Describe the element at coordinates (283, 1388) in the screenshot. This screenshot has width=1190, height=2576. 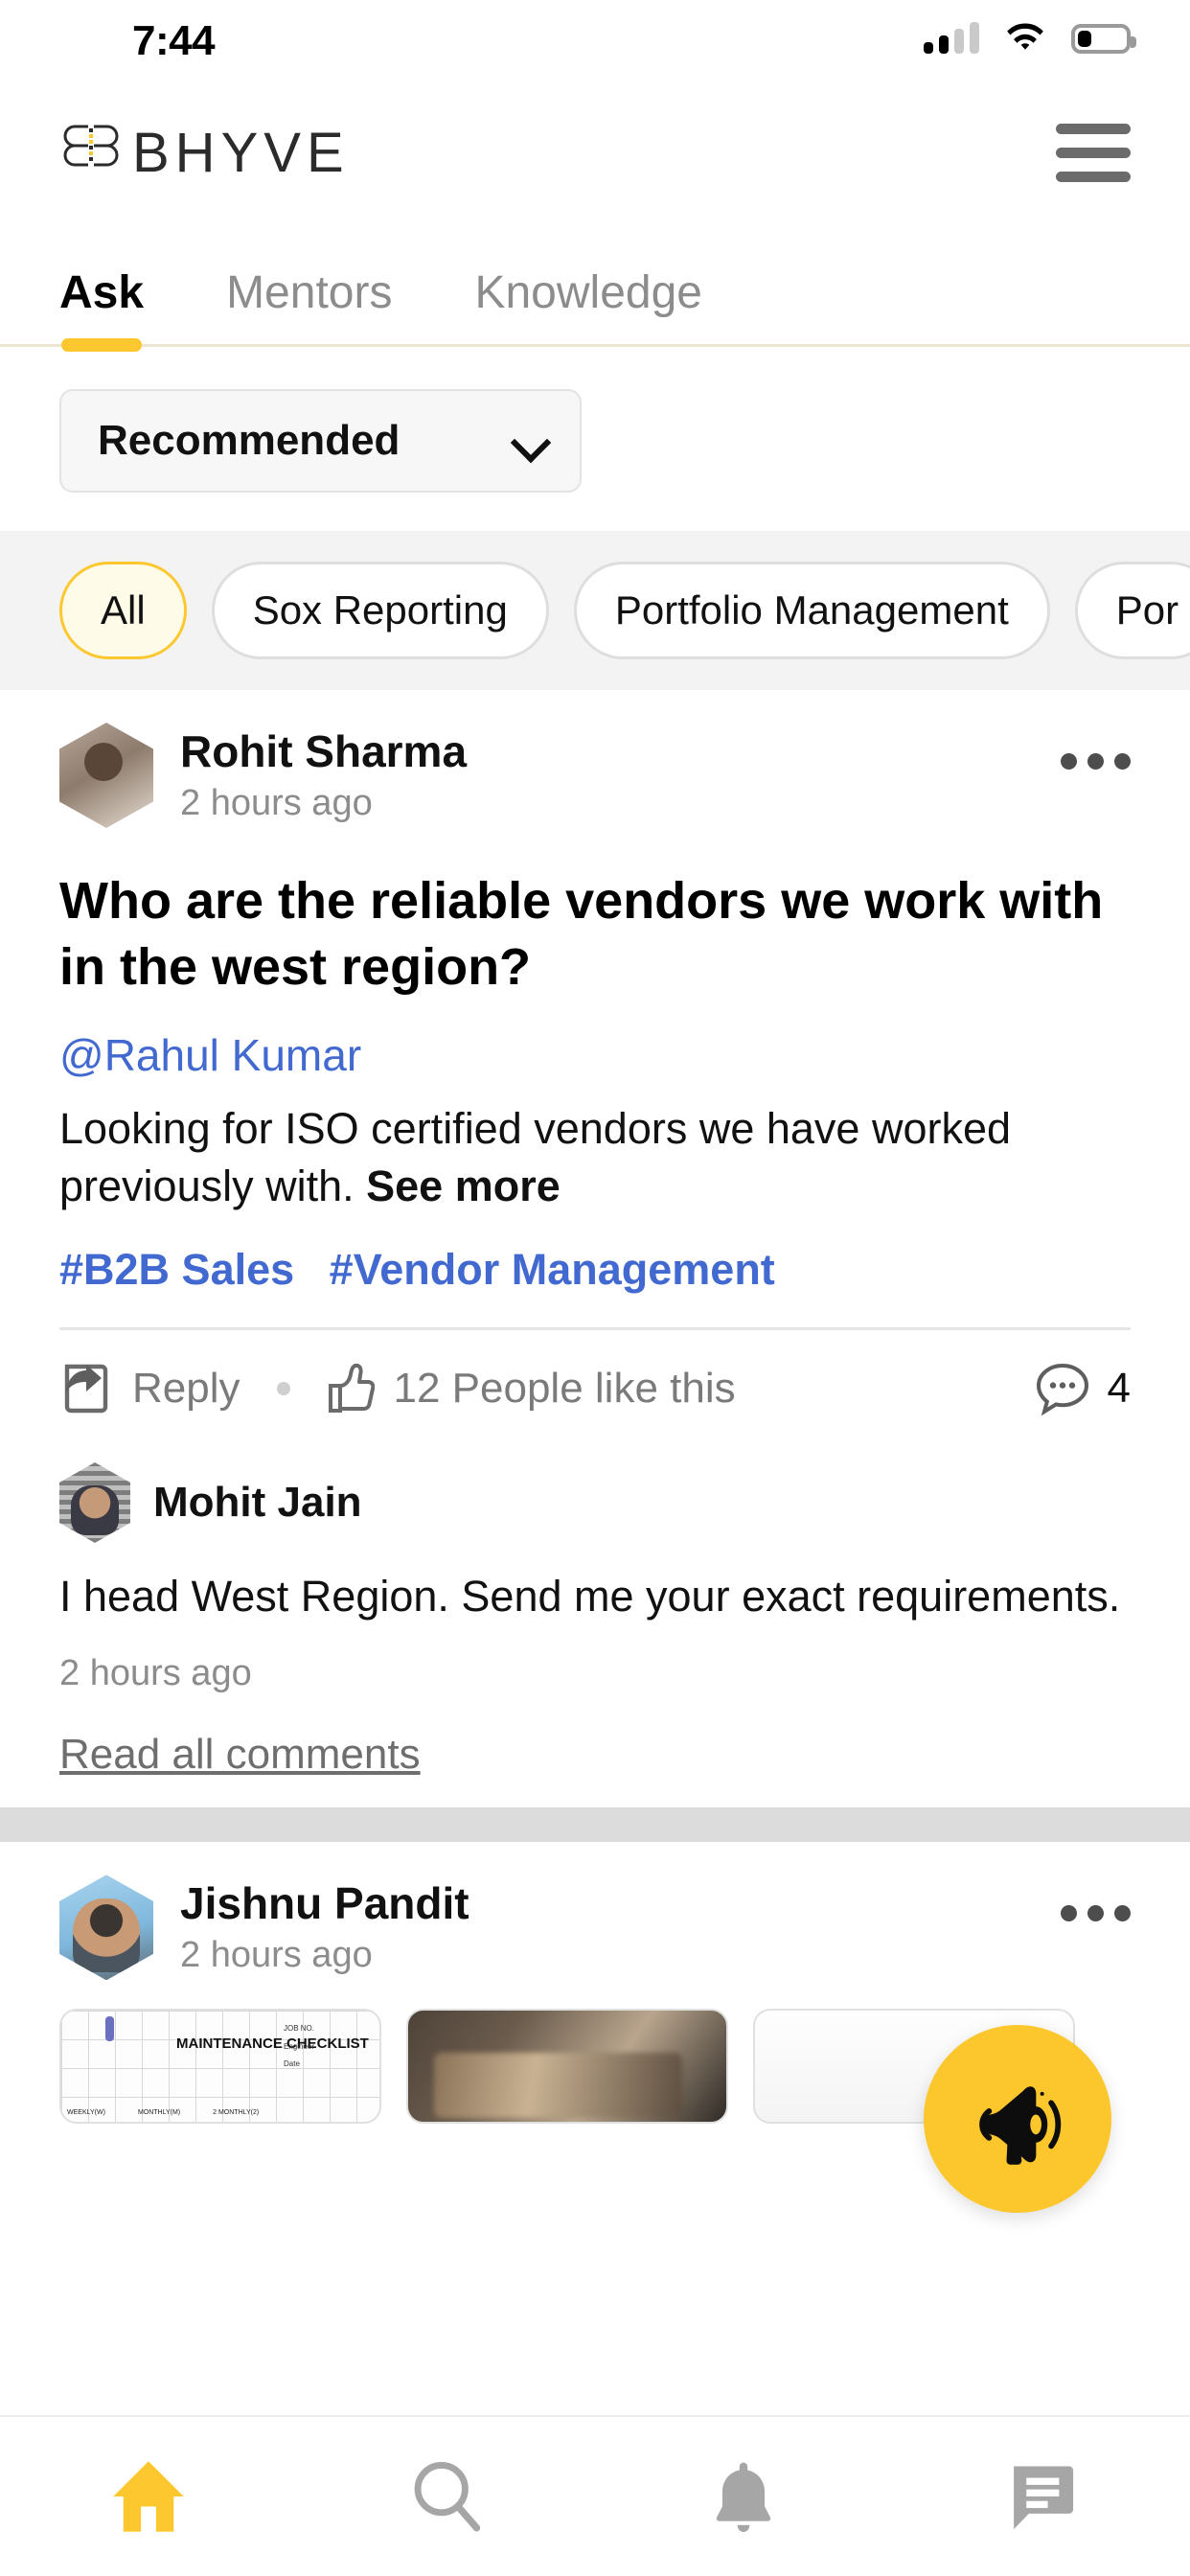
I see `action-separator-dot` at that location.